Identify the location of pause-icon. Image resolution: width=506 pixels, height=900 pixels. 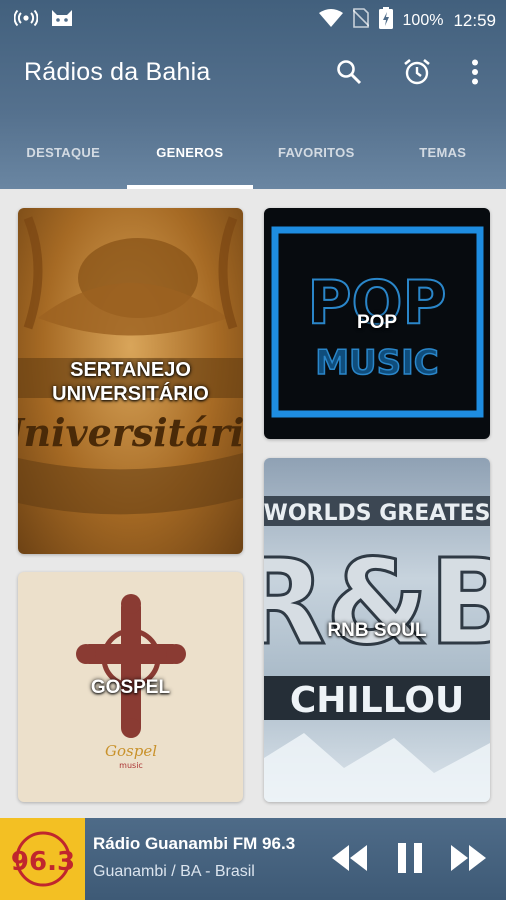
(410, 860).